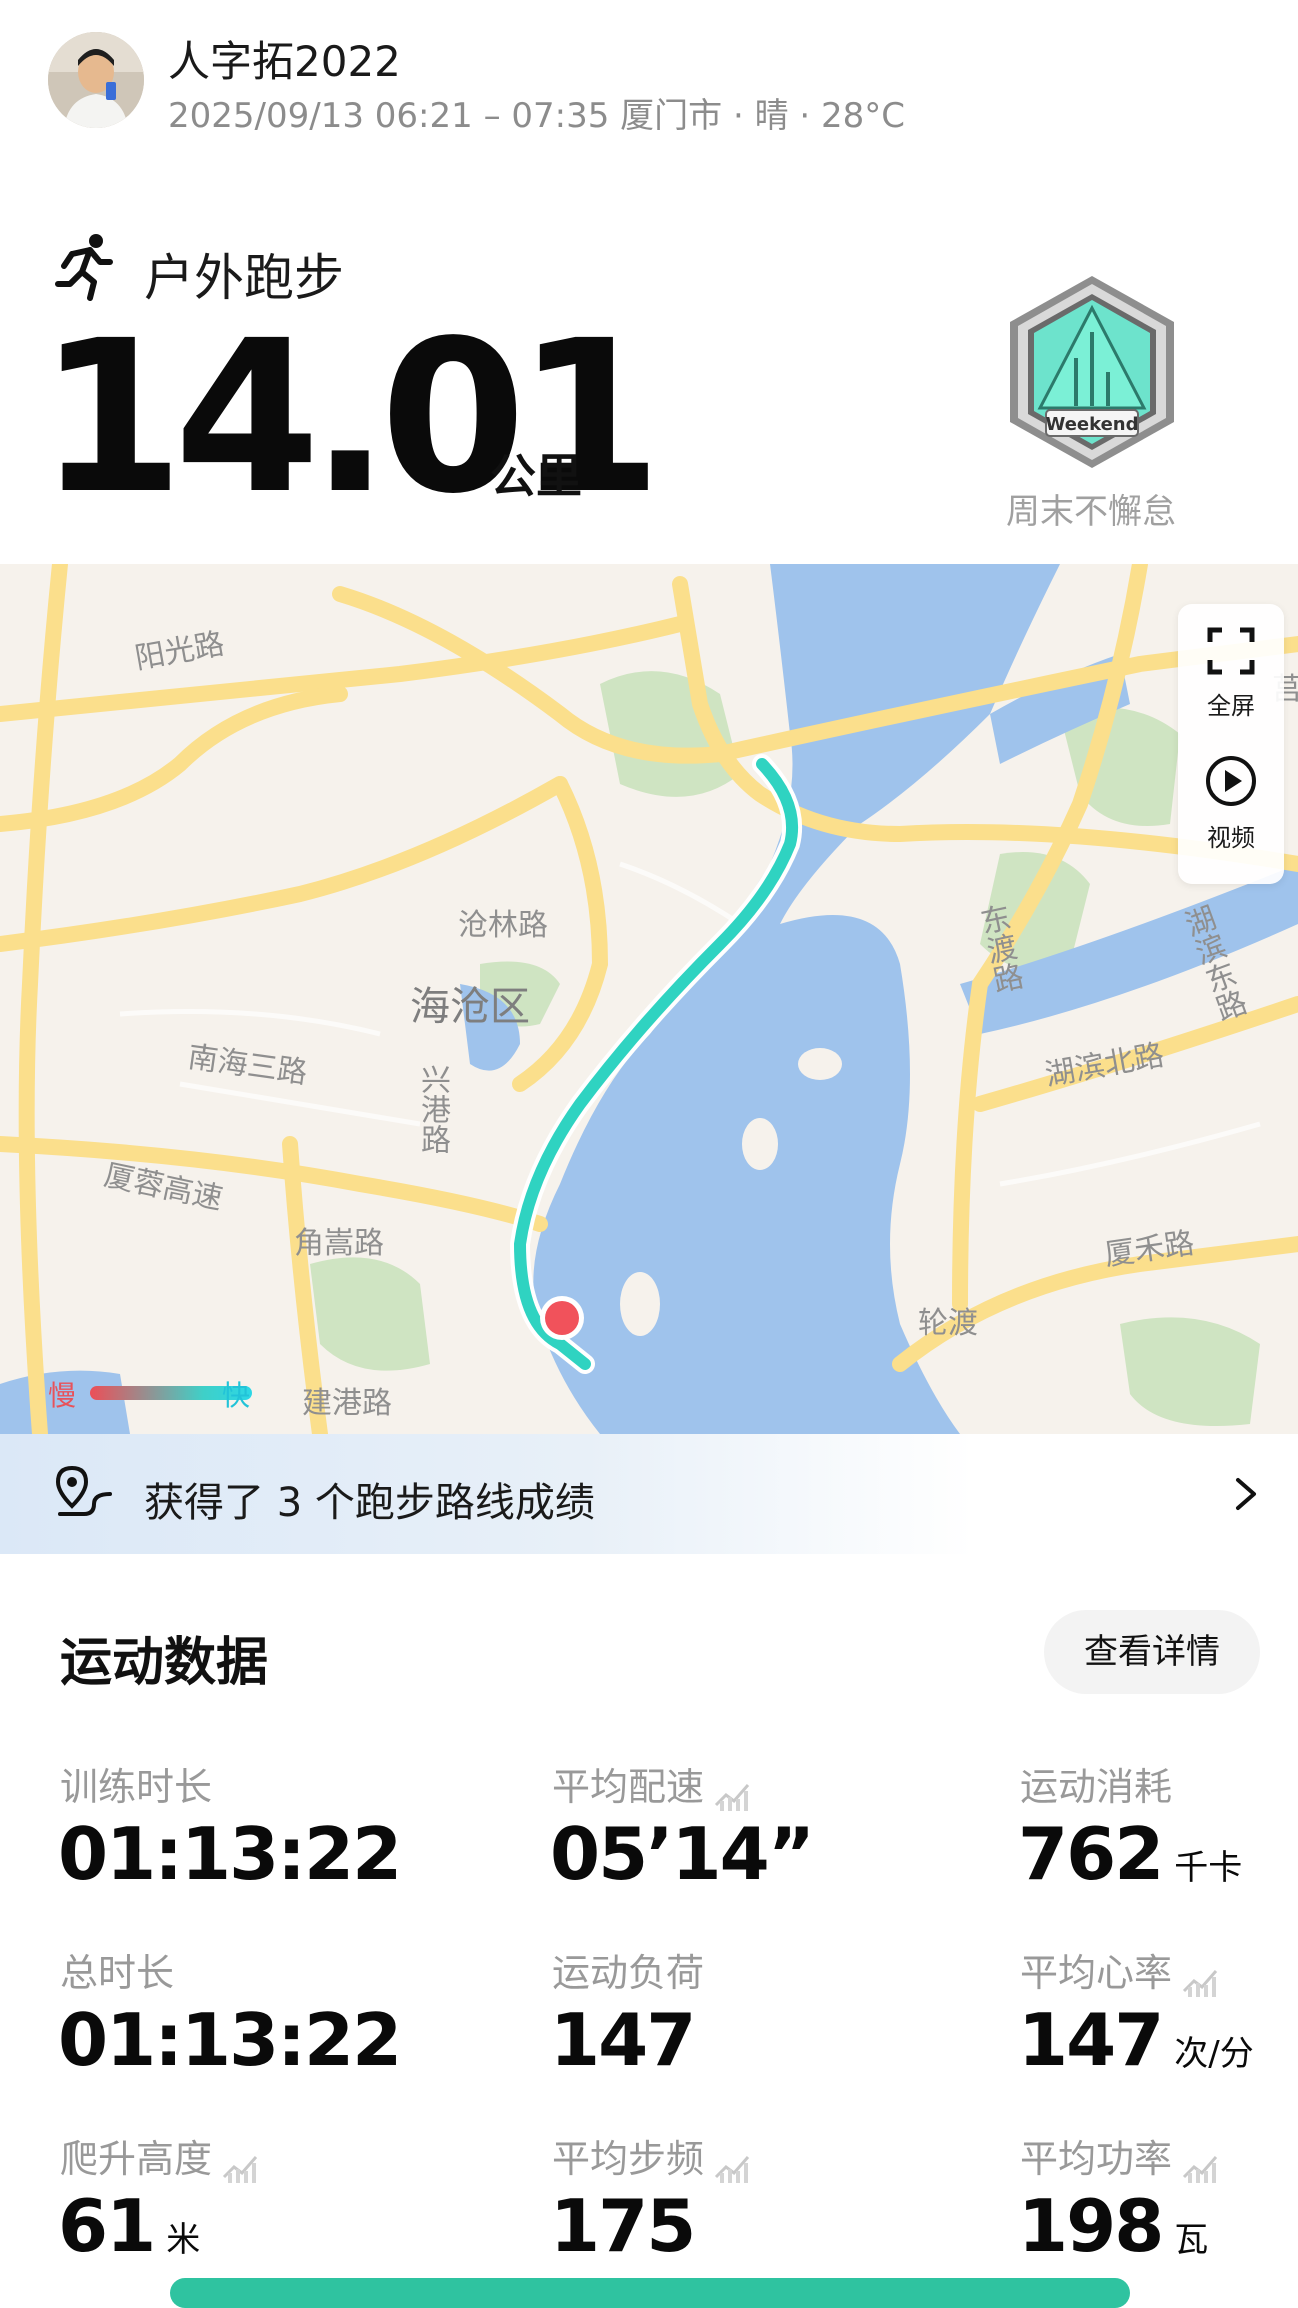 This screenshot has height=2308, width=1298. Describe the element at coordinates (62, 1395) in the screenshot. I see `speed-slow-label: 慢` at that location.